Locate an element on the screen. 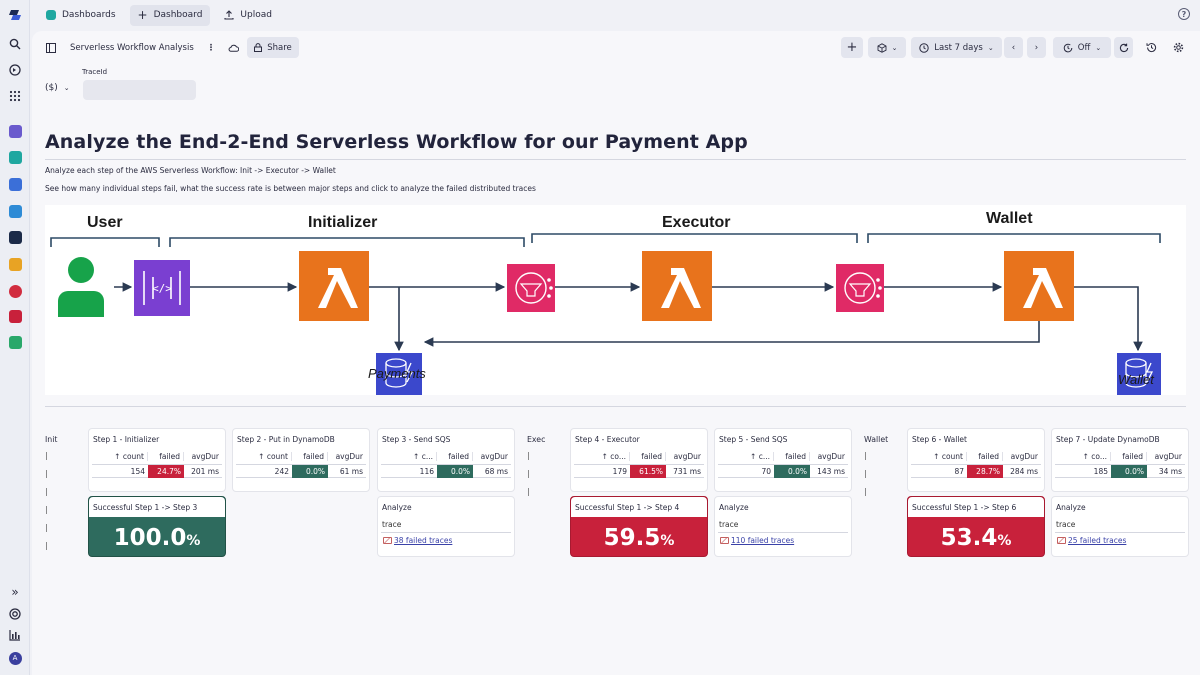 The image size is (1200, 675). logs-app-icon is located at coordinates (15, 237).